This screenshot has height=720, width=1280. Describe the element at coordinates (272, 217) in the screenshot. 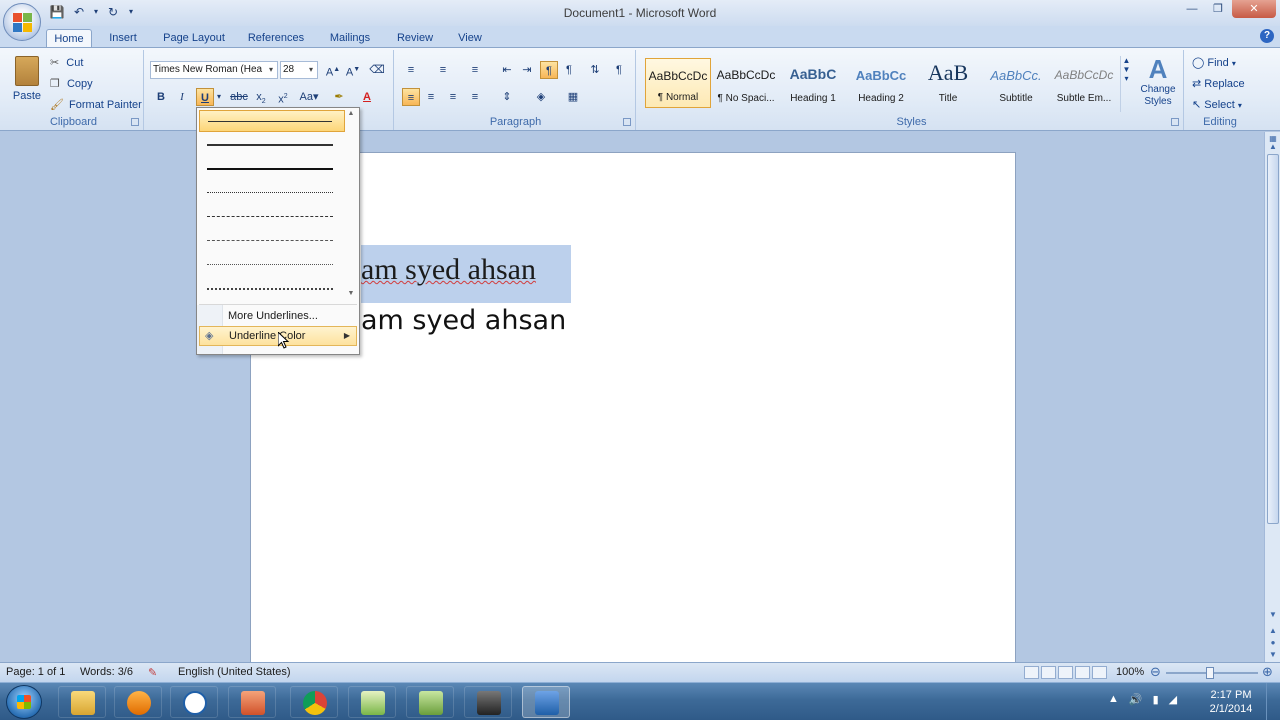

I see `underline-option-dashed` at that location.